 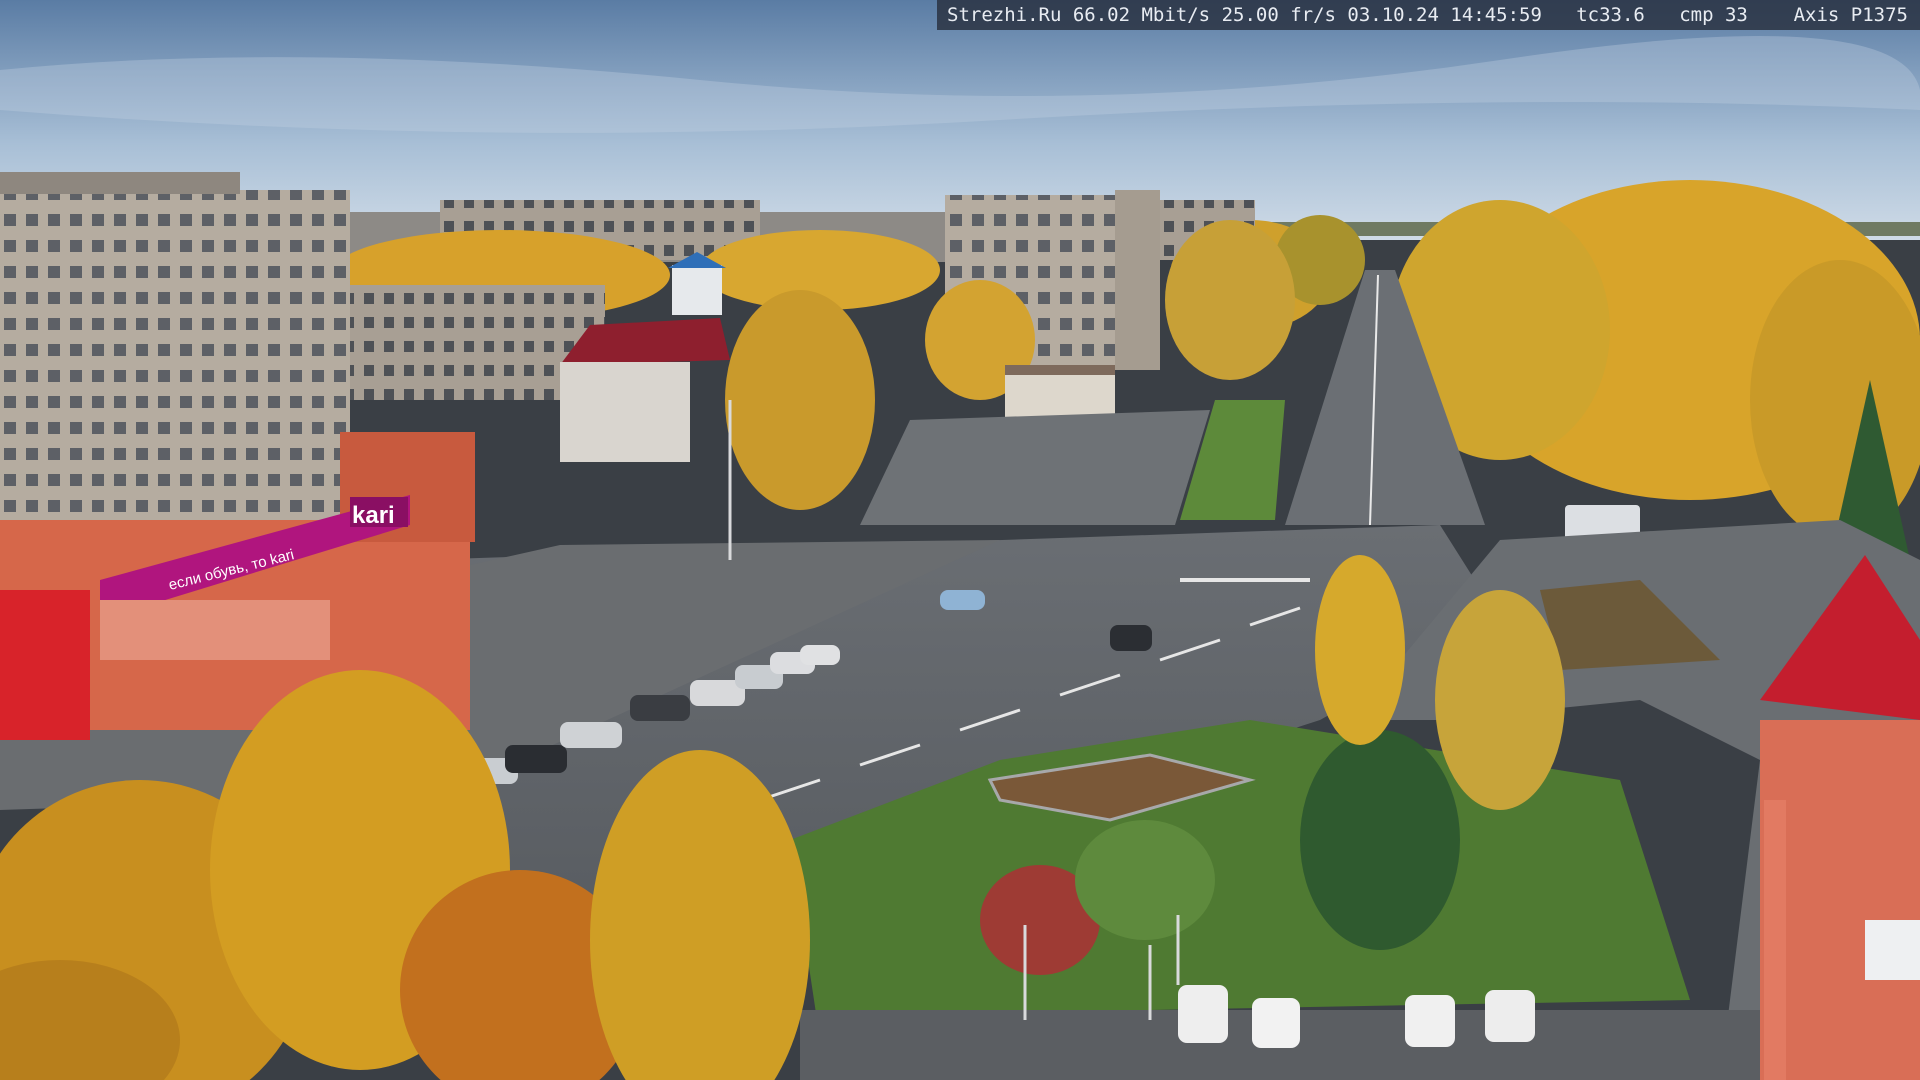 I want to click on spruce-center, so click(x=1380, y=840).